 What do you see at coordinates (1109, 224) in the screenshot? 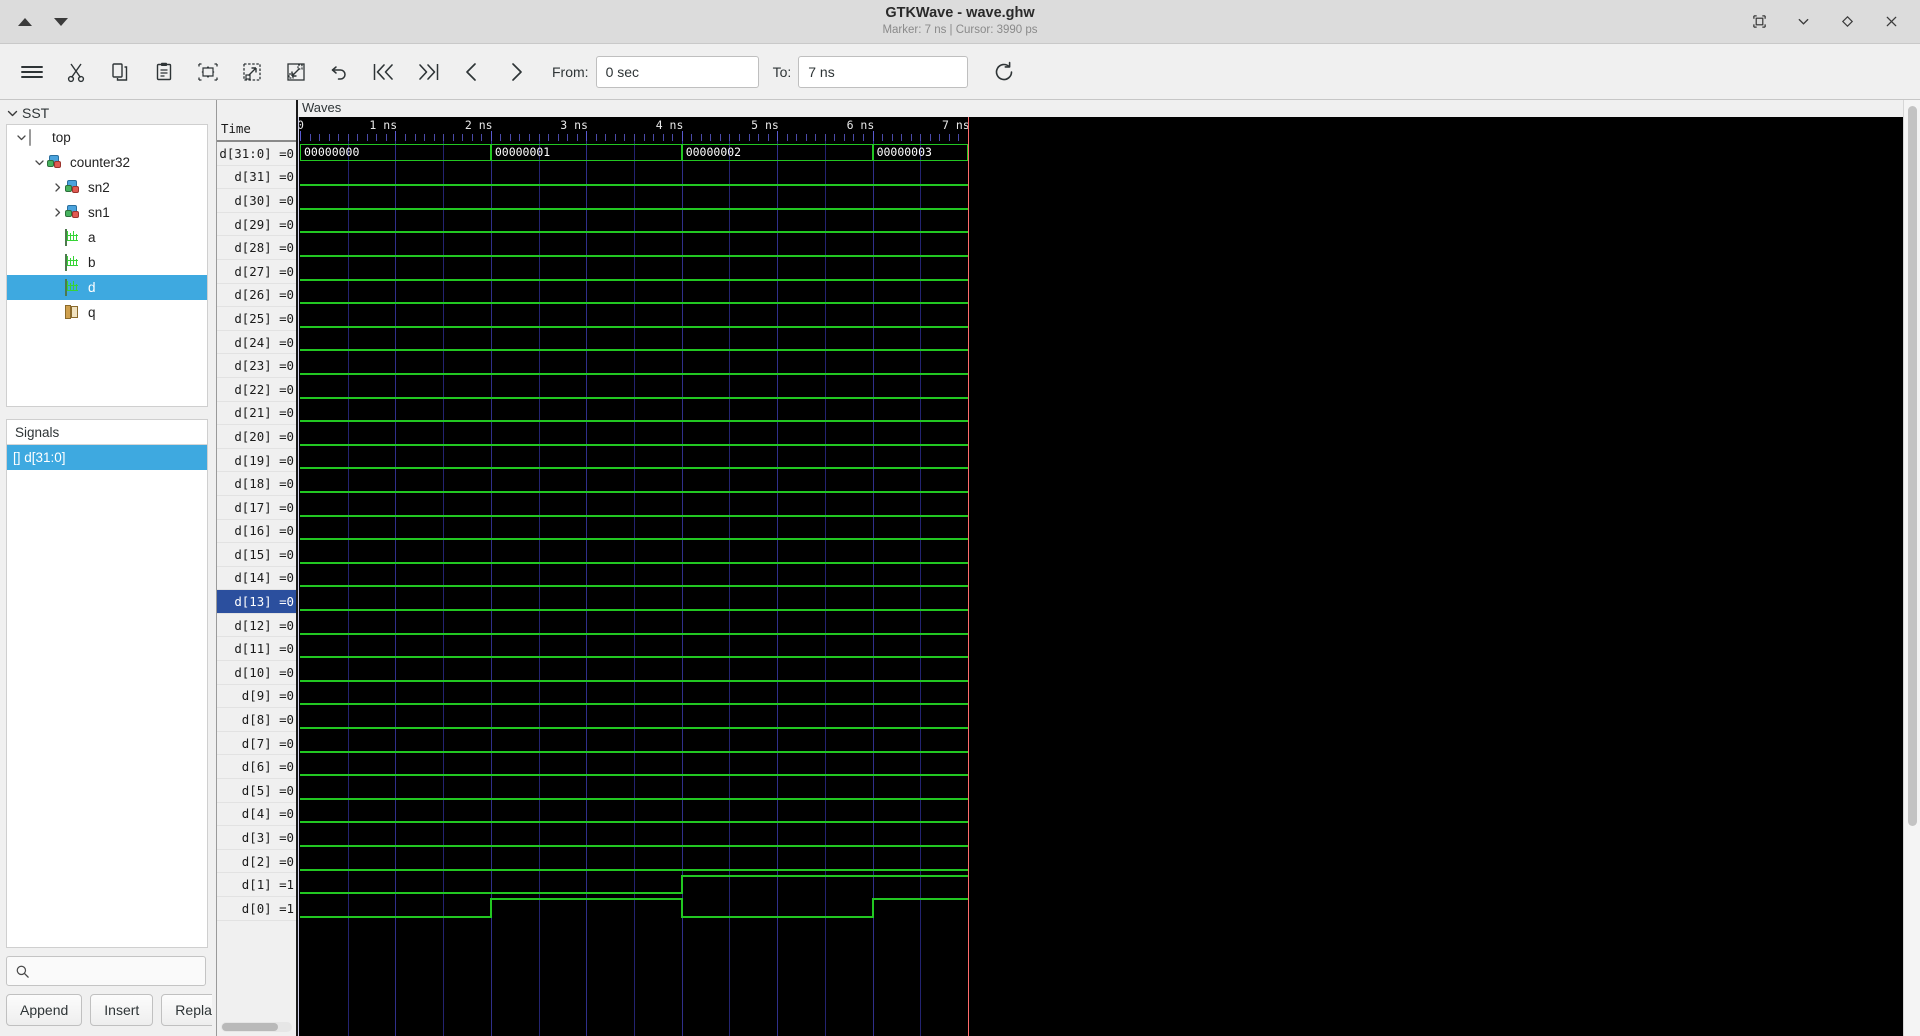
I see `wave-row-d[29]` at bounding box center [1109, 224].